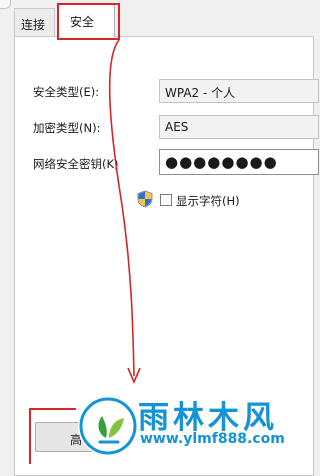  I want to click on tab-security-label: 安全, so click(82, 22).